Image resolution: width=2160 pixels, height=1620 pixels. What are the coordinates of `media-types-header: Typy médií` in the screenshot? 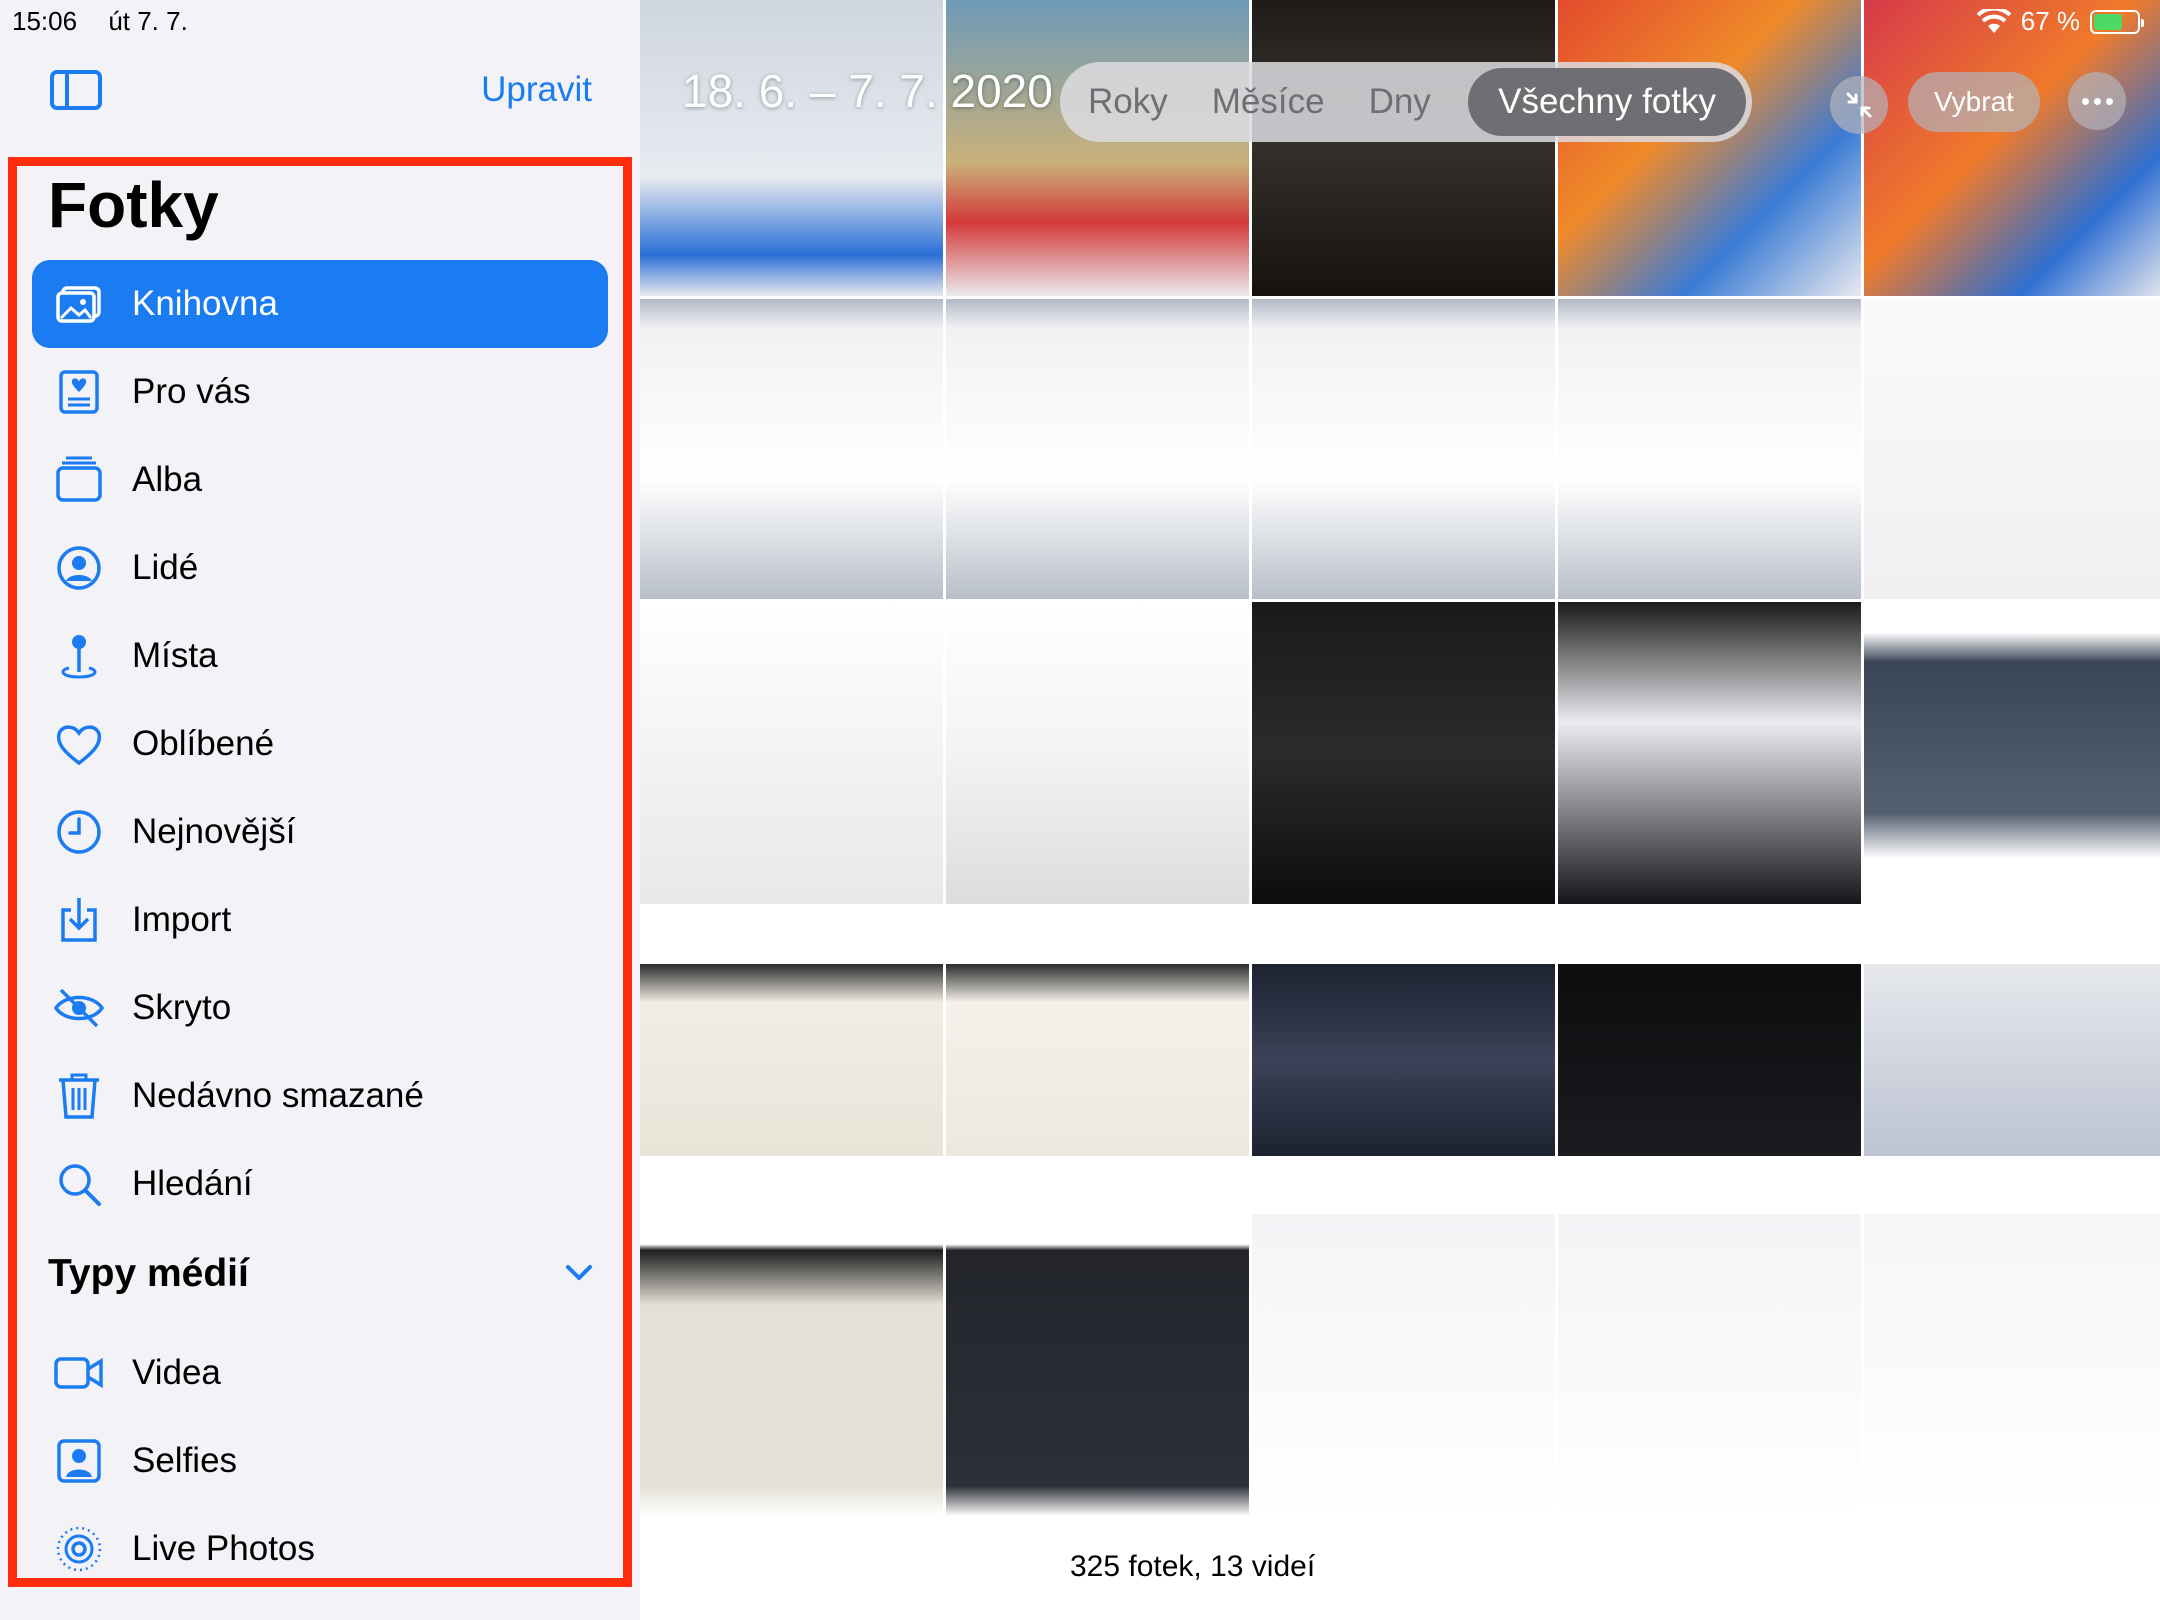 It's located at (322, 1274).